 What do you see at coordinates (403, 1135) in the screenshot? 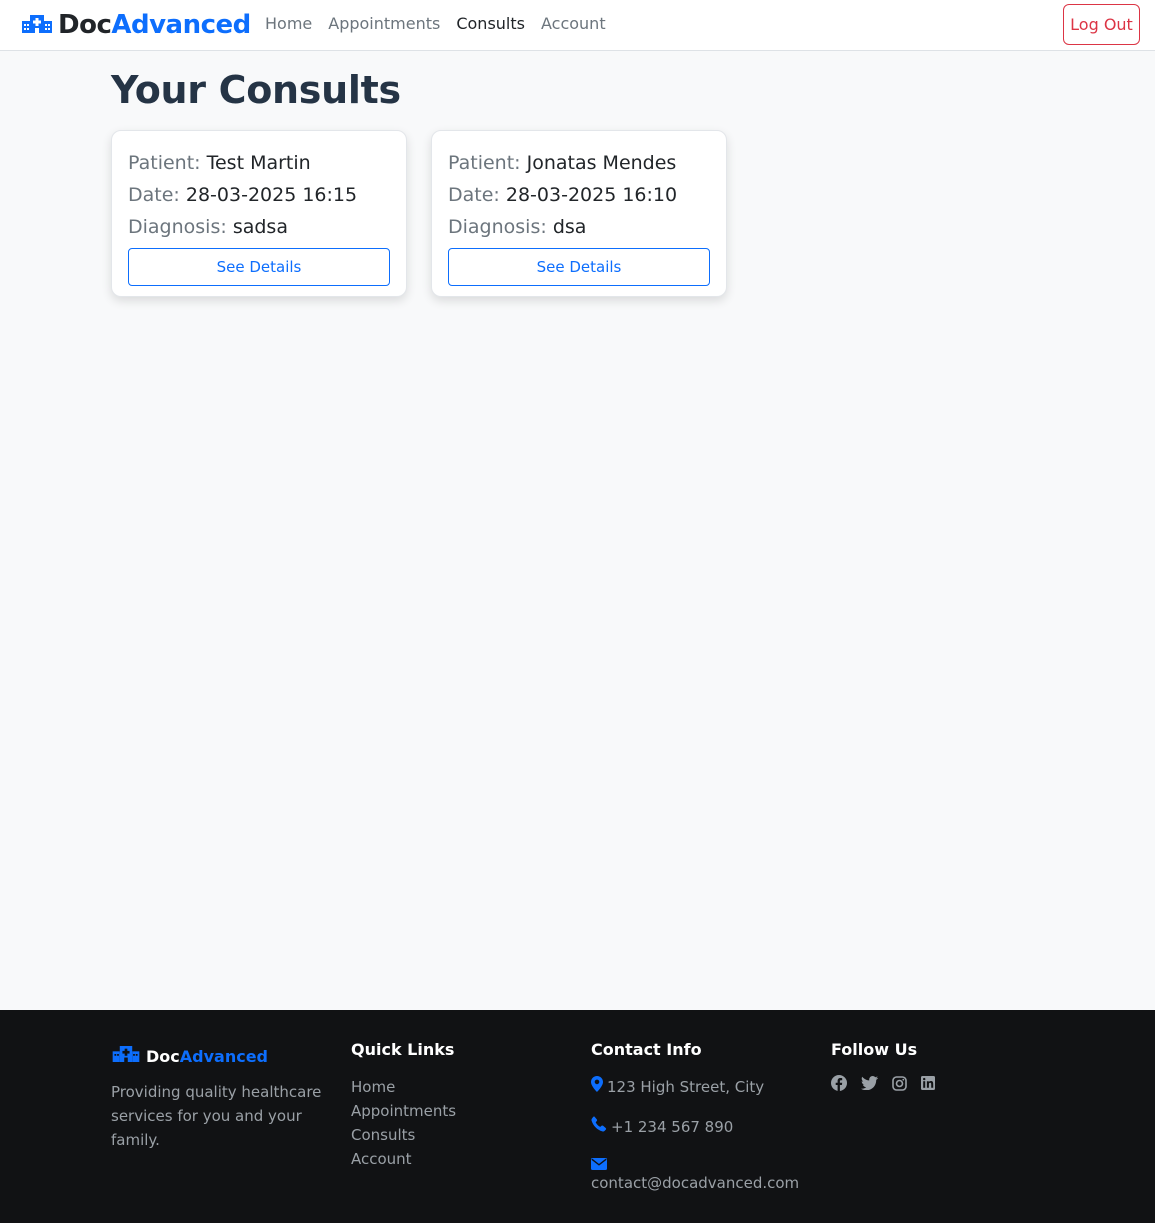
I see `footer-link-consults: Consults` at bounding box center [403, 1135].